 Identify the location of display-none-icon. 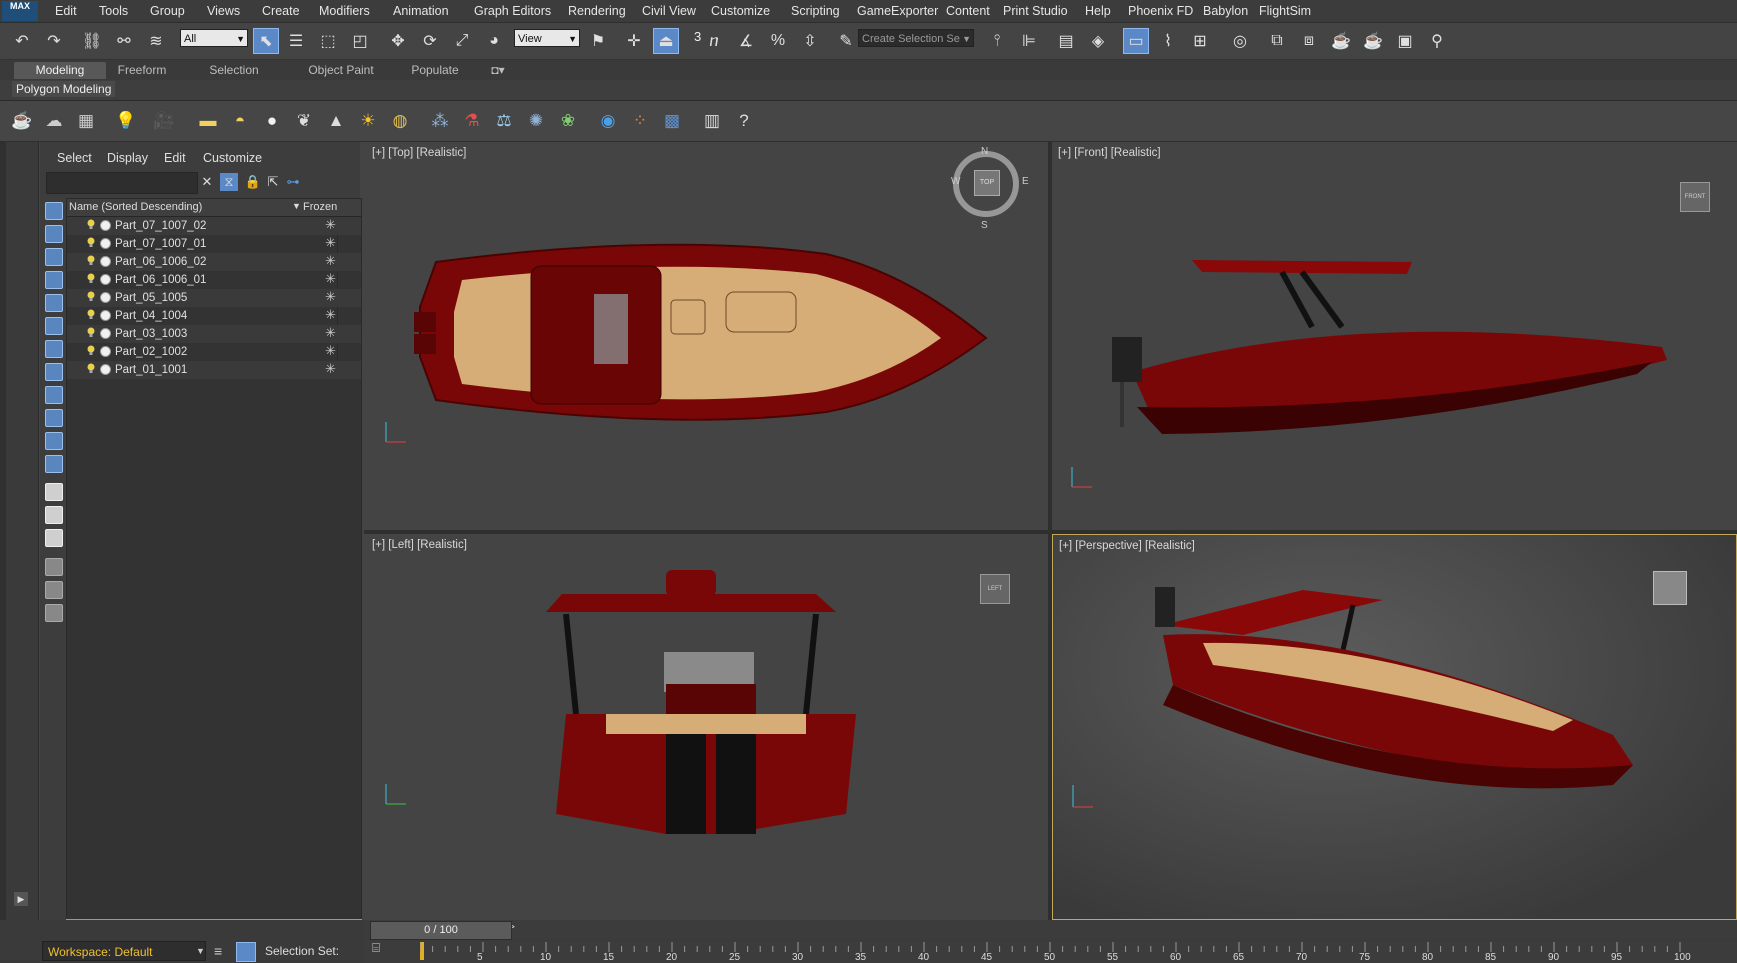
(54, 515).